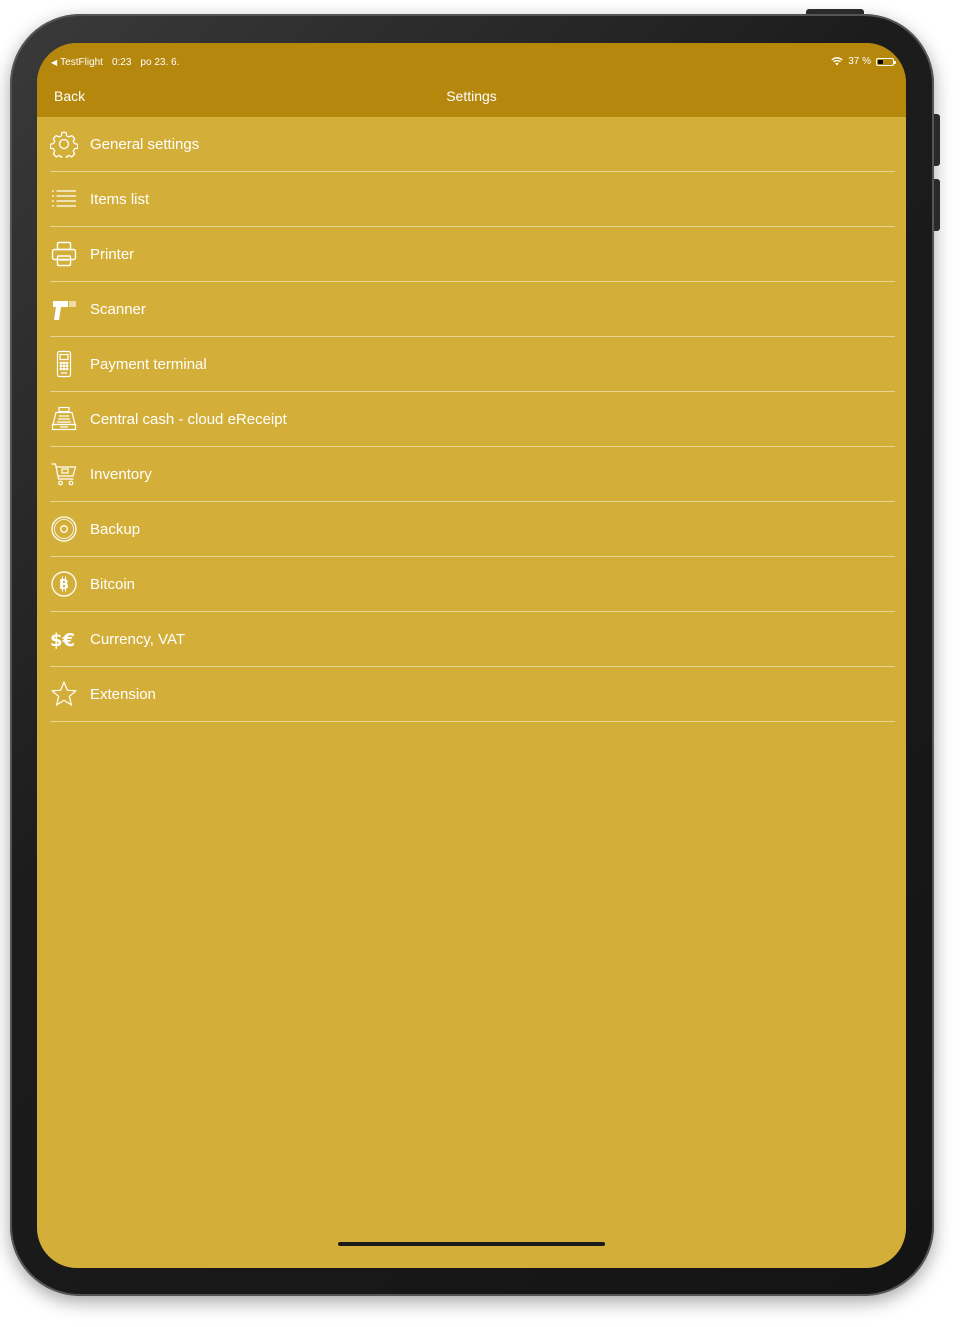  Describe the element at coordinates (123, 694) in the screenshot. I see `settings-item-label: Extension` at that location.